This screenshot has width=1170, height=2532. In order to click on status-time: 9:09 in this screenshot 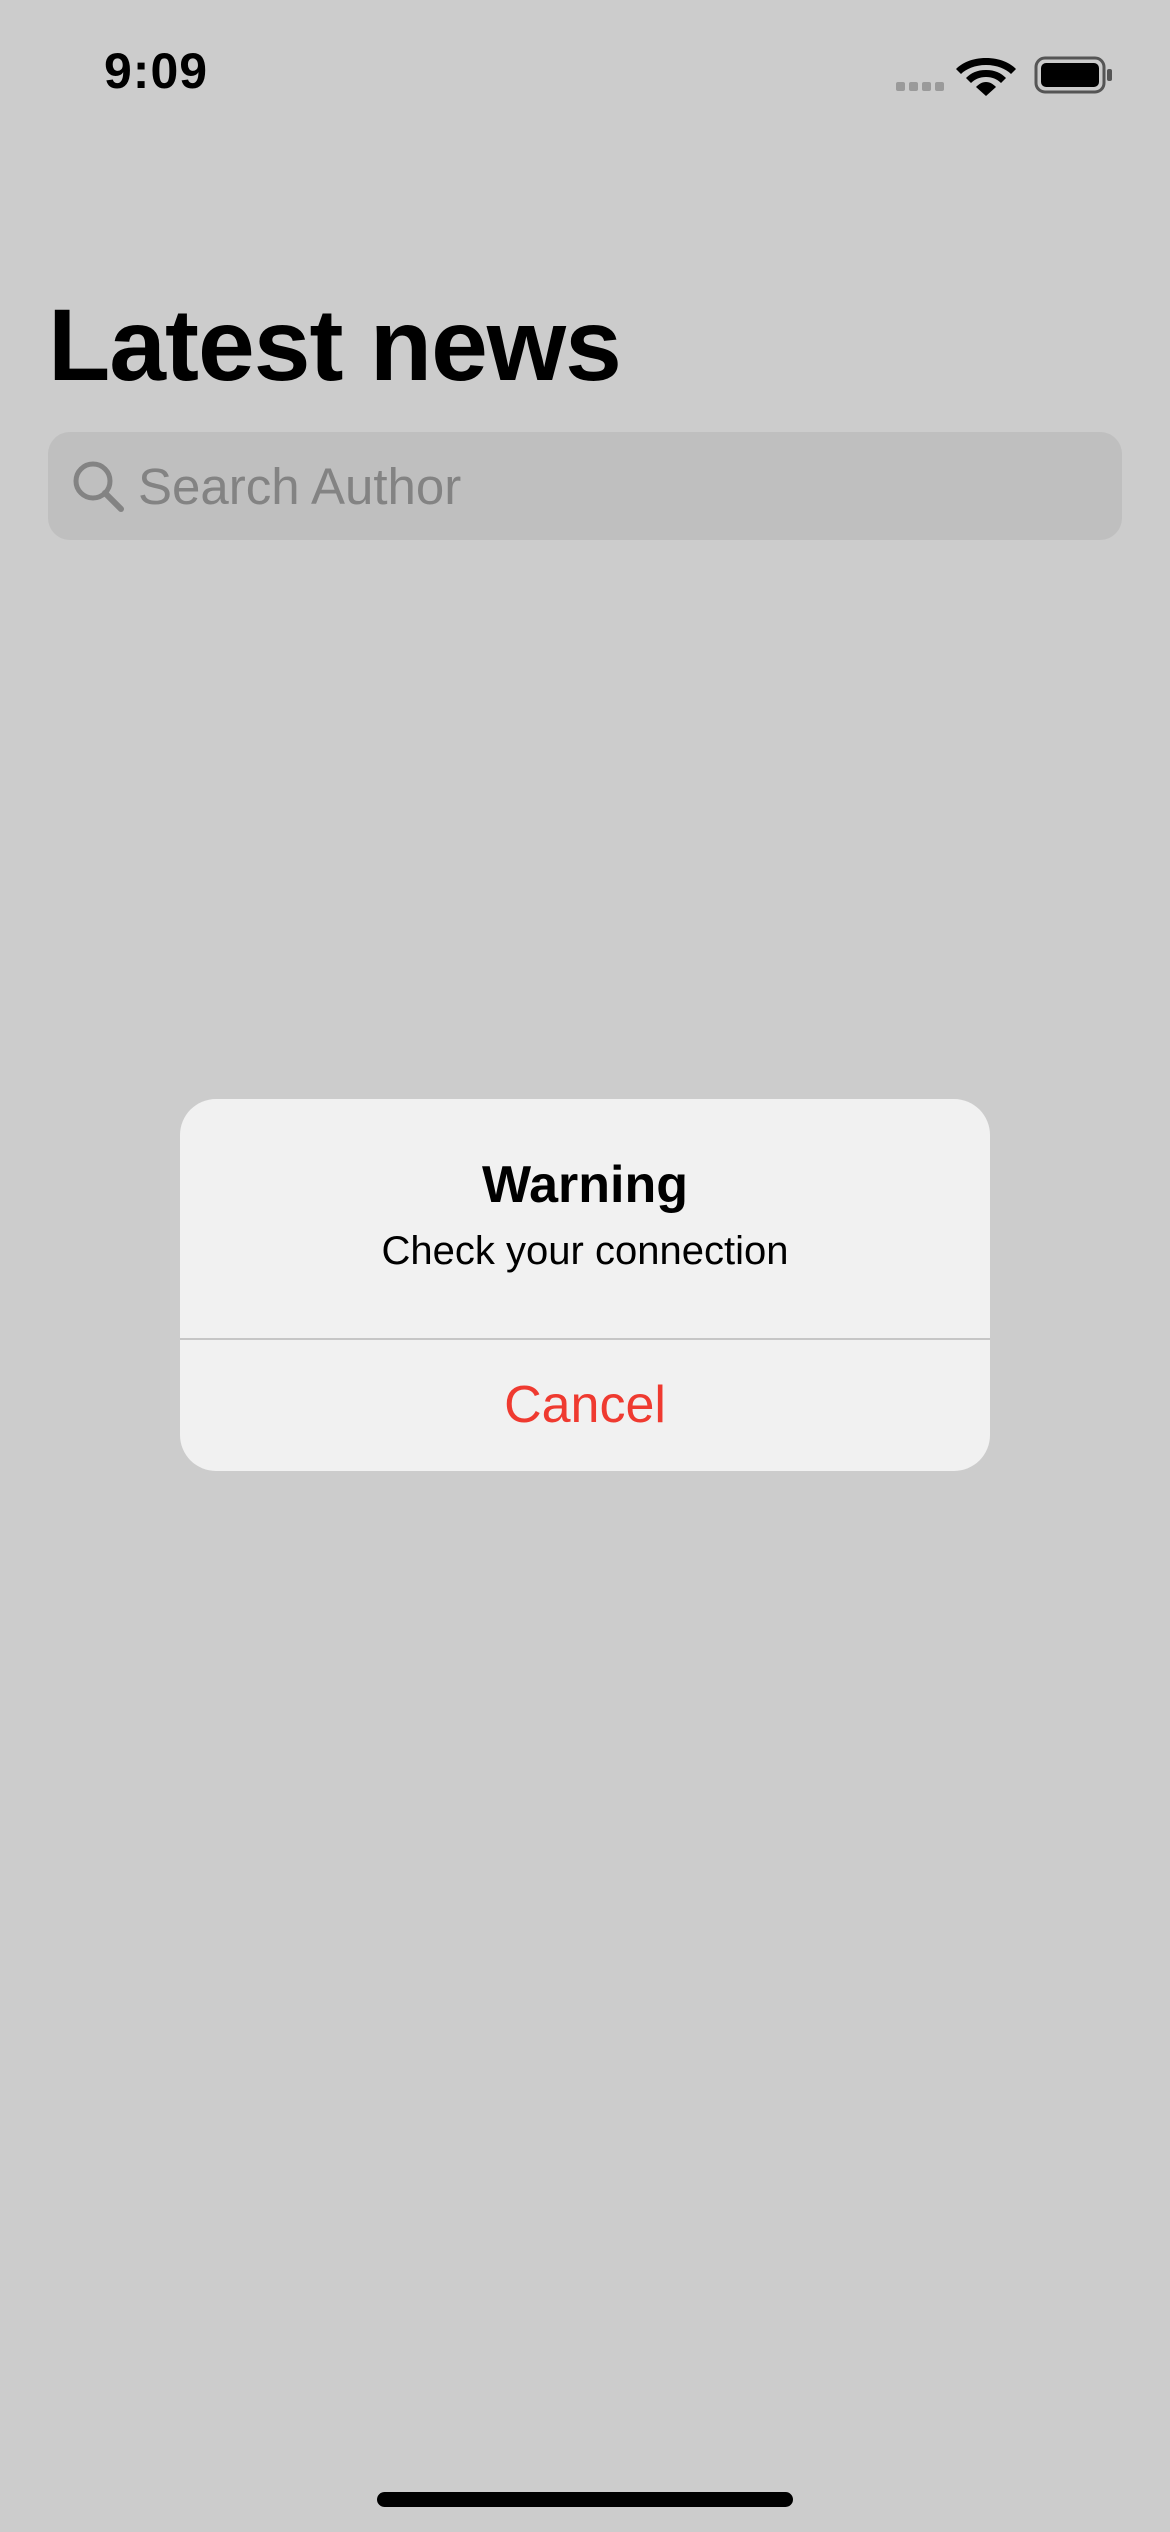, I will do `click(156, 71)`.